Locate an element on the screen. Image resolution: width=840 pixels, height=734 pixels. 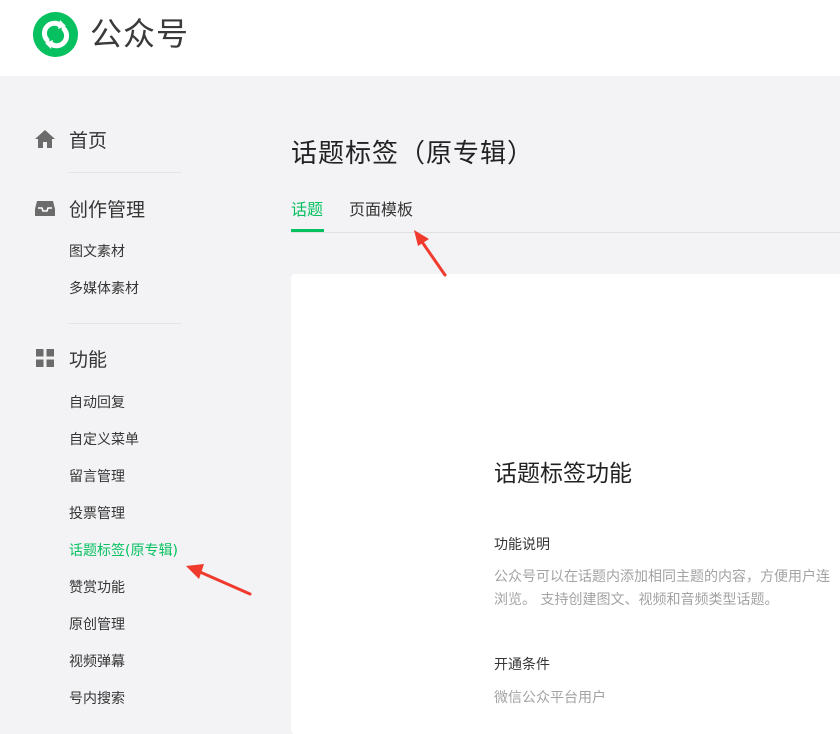
feature-description-label: 功能说明 is located at coordinates (522, 545).